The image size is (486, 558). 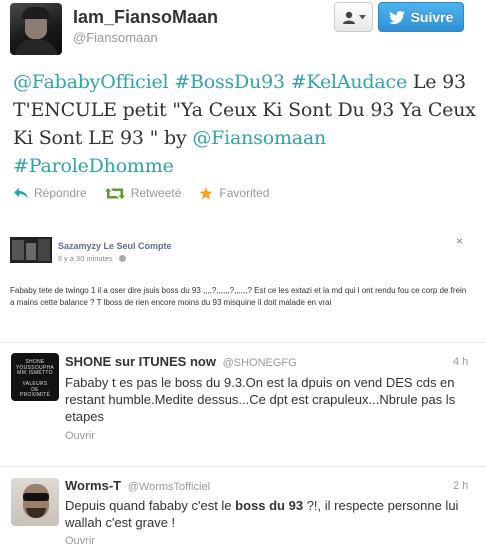 What do you see at coordinates (150, 505) in the screenshot?
I see `reply-text-part: Depuis quand fababy c'est le` at bounding box center [150, 505].